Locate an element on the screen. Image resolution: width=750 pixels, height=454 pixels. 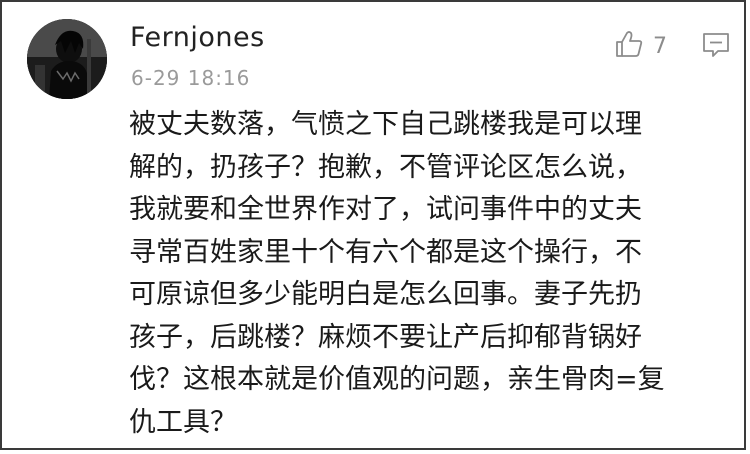
timestamp: 6-29 18:16 is located at coordinates (191, 78).